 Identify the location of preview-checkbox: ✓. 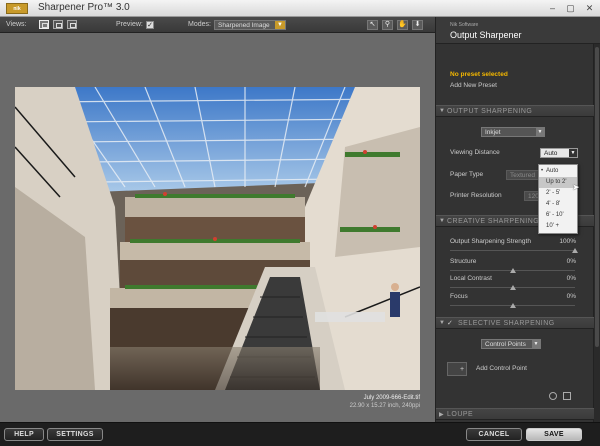
(150, 25).